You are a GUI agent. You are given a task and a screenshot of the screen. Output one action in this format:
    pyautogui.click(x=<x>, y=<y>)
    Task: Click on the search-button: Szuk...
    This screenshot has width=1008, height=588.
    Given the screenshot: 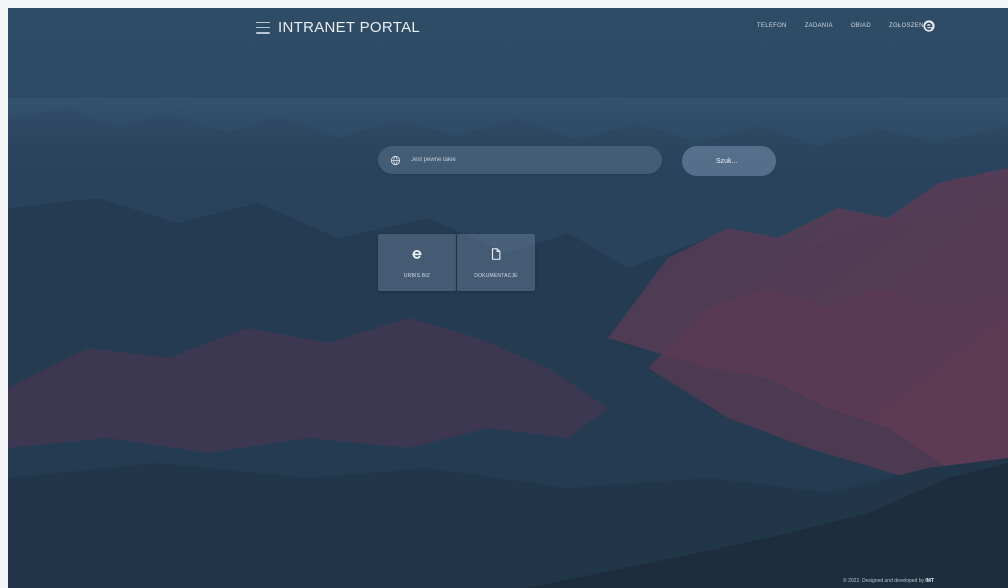 What is the action you would take?
    pyautogui.click(x=729, y=161)
    